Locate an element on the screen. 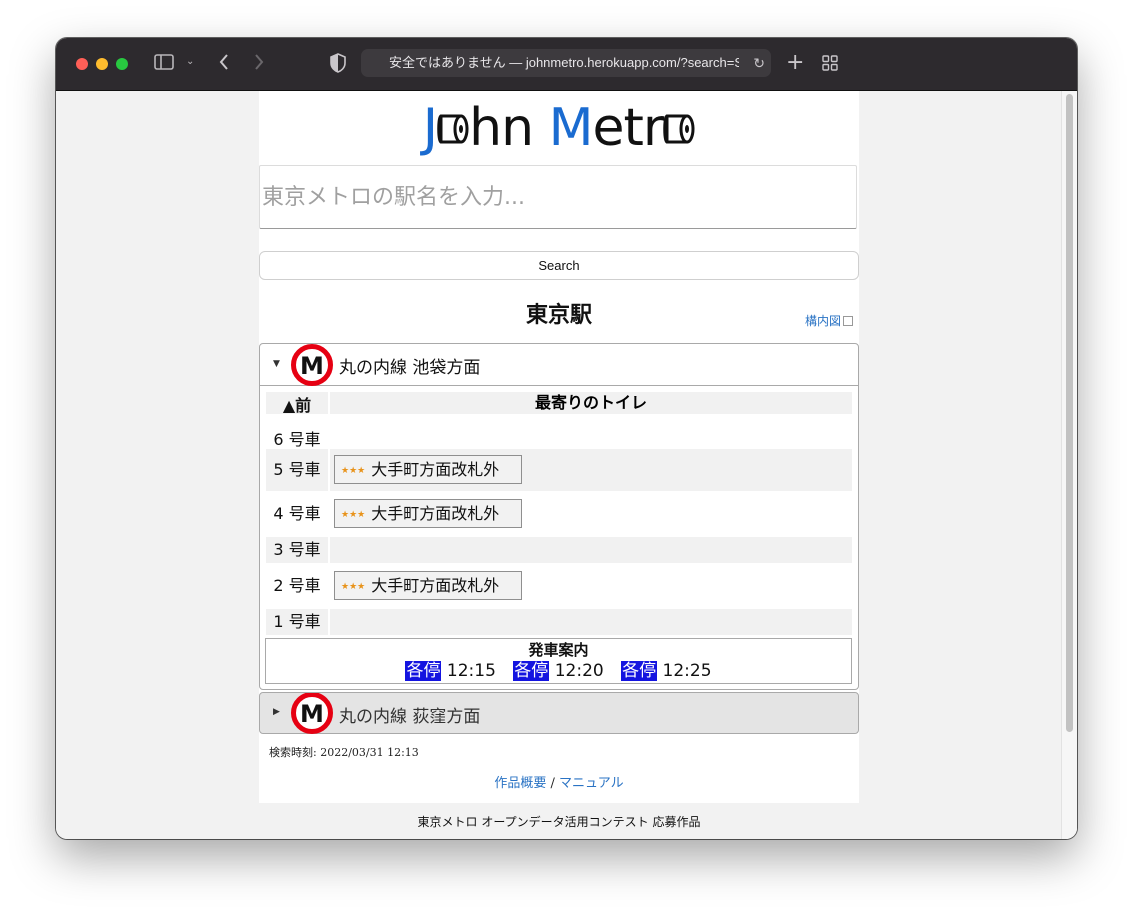 The height and width of the screenshot is (914, 1133). car-number: 3 号車 is located at coordinates (297, 550).